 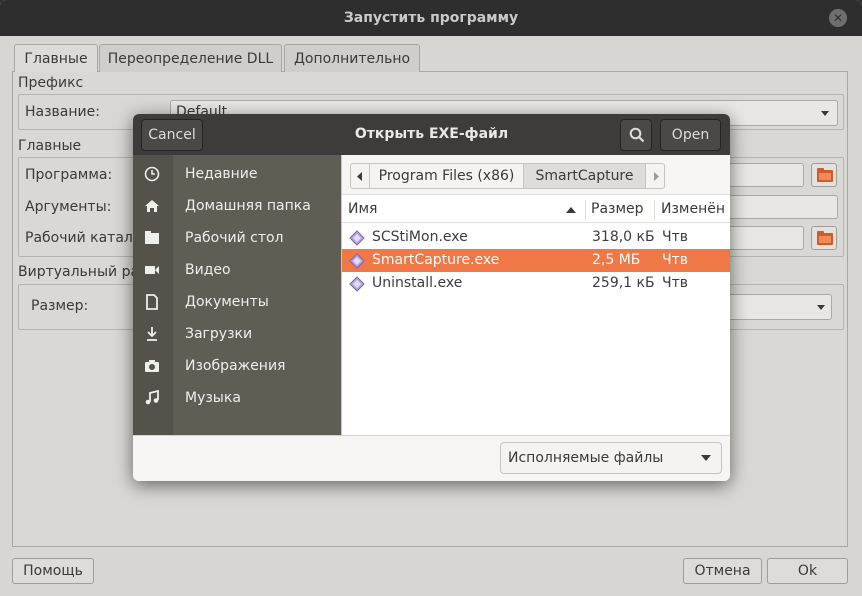 I want to click on place-label: Рабочий стол, so click(x=234, y=238).